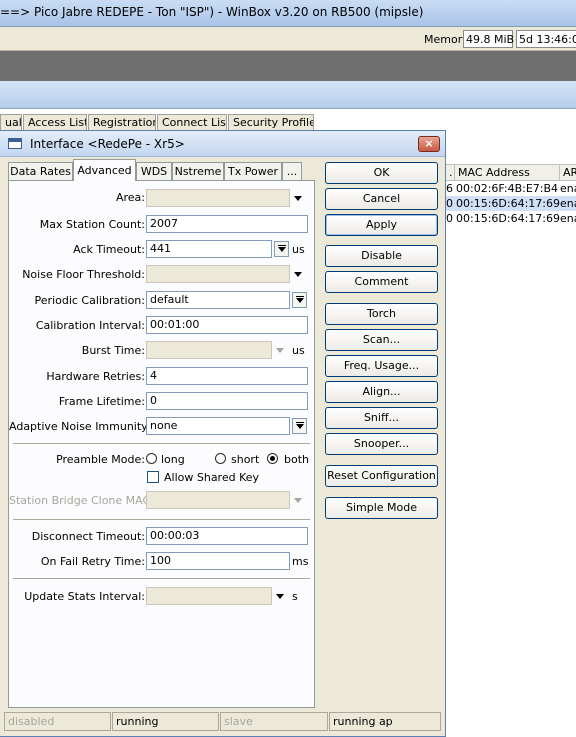  Describe the element at coordinates (209, 249) in the screenshot. I see `ack-timeout-field: 441` at that location.